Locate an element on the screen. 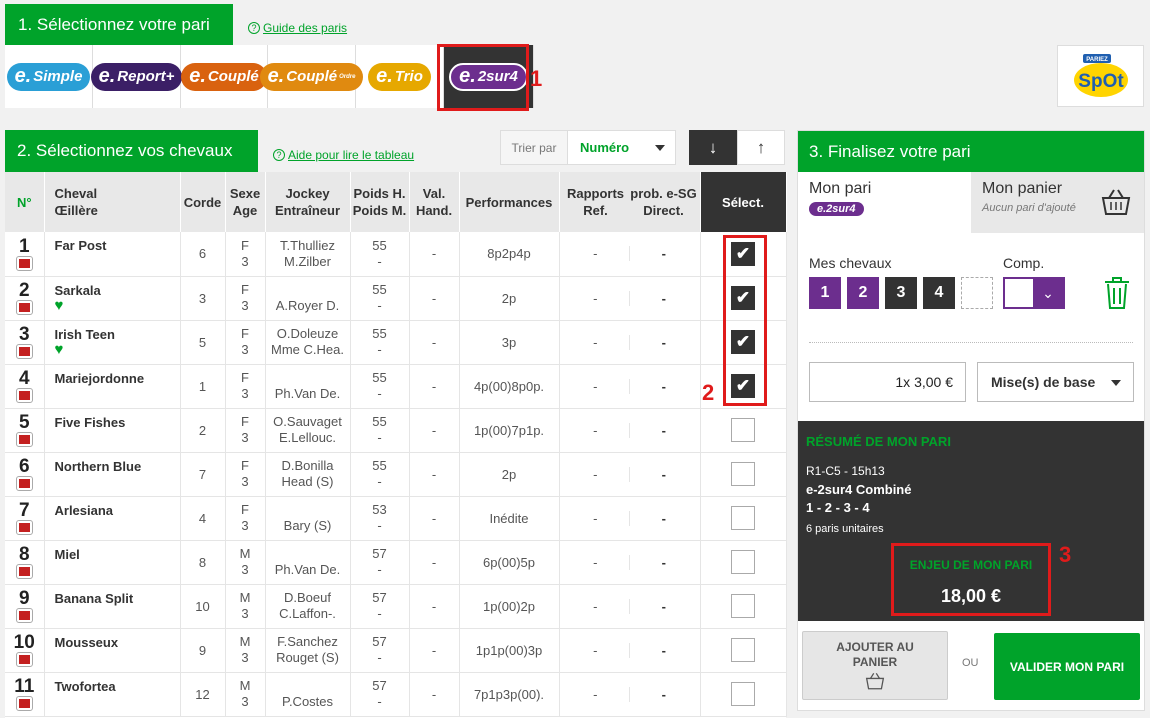  cell-jockey: O.Sauvaget E.Lellouc. is located at coordinates (308, 430).